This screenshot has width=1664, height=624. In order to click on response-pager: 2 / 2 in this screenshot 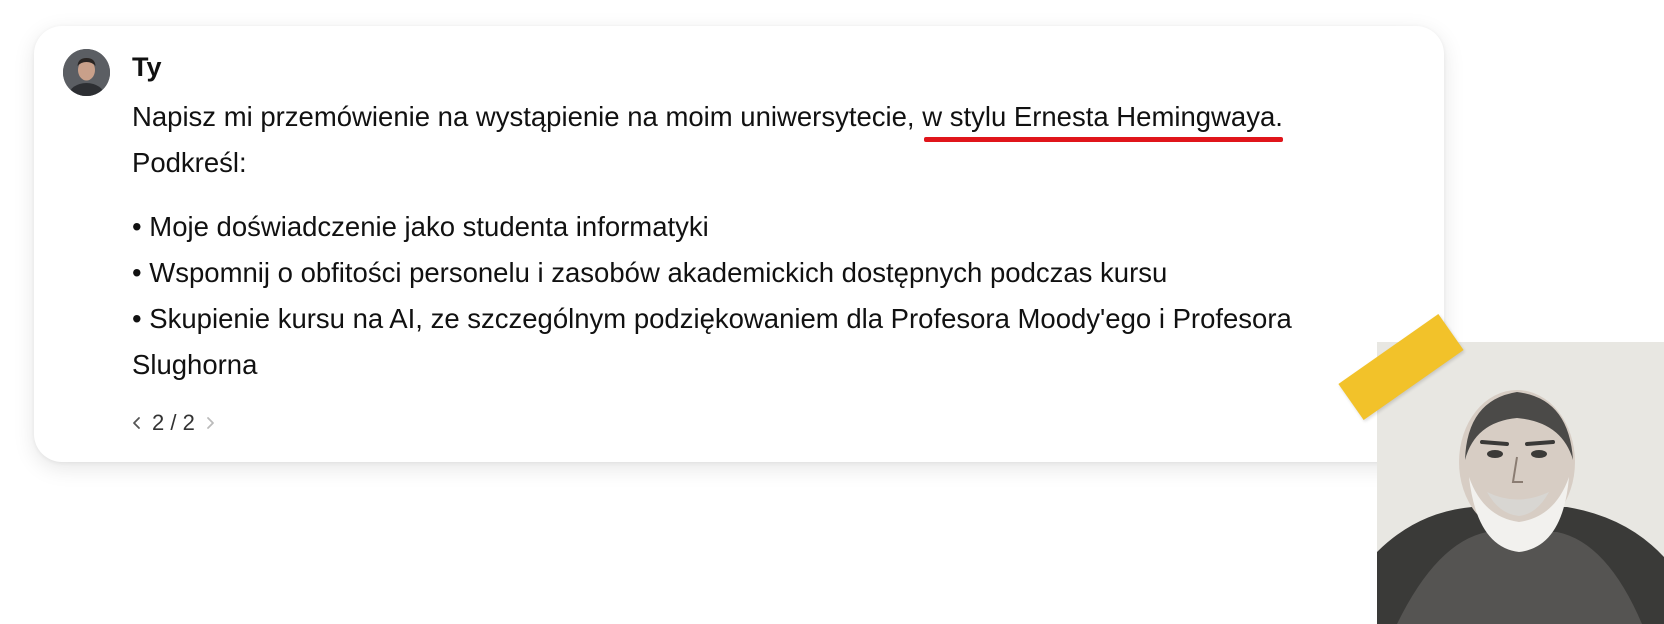, I will do `click(173, 423)`.